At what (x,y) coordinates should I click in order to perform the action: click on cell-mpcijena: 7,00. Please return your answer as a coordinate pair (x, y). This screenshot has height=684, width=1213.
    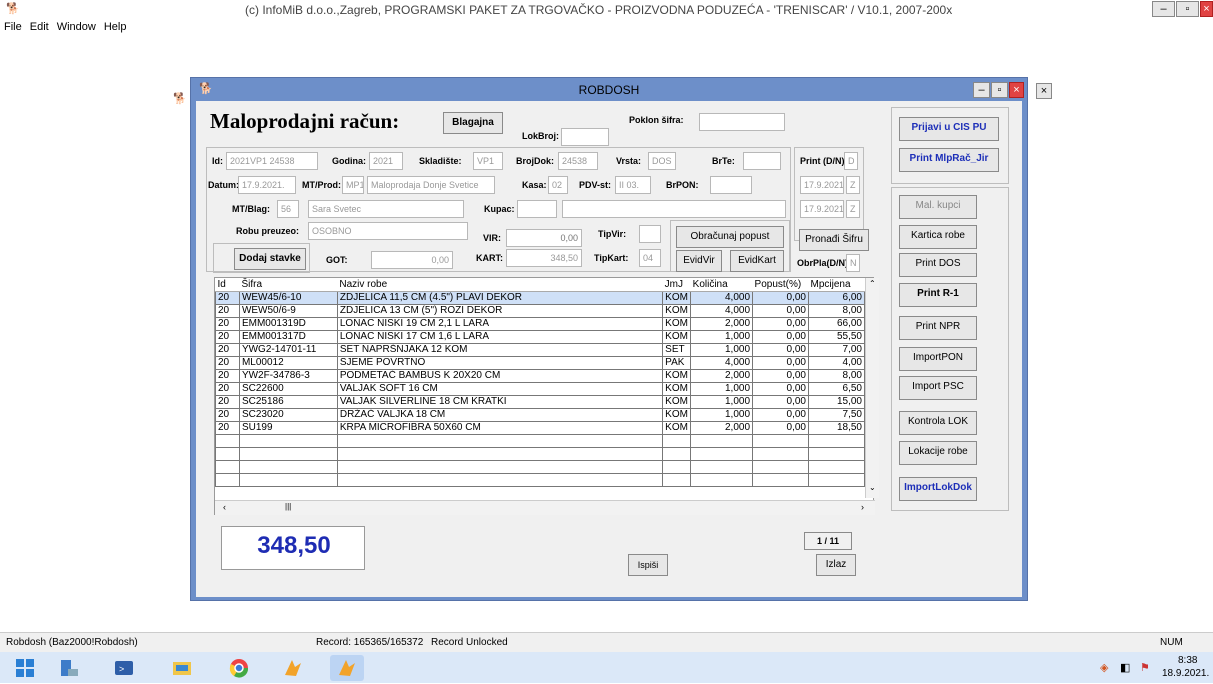
    Looking at the image, I should click on (836, 349).